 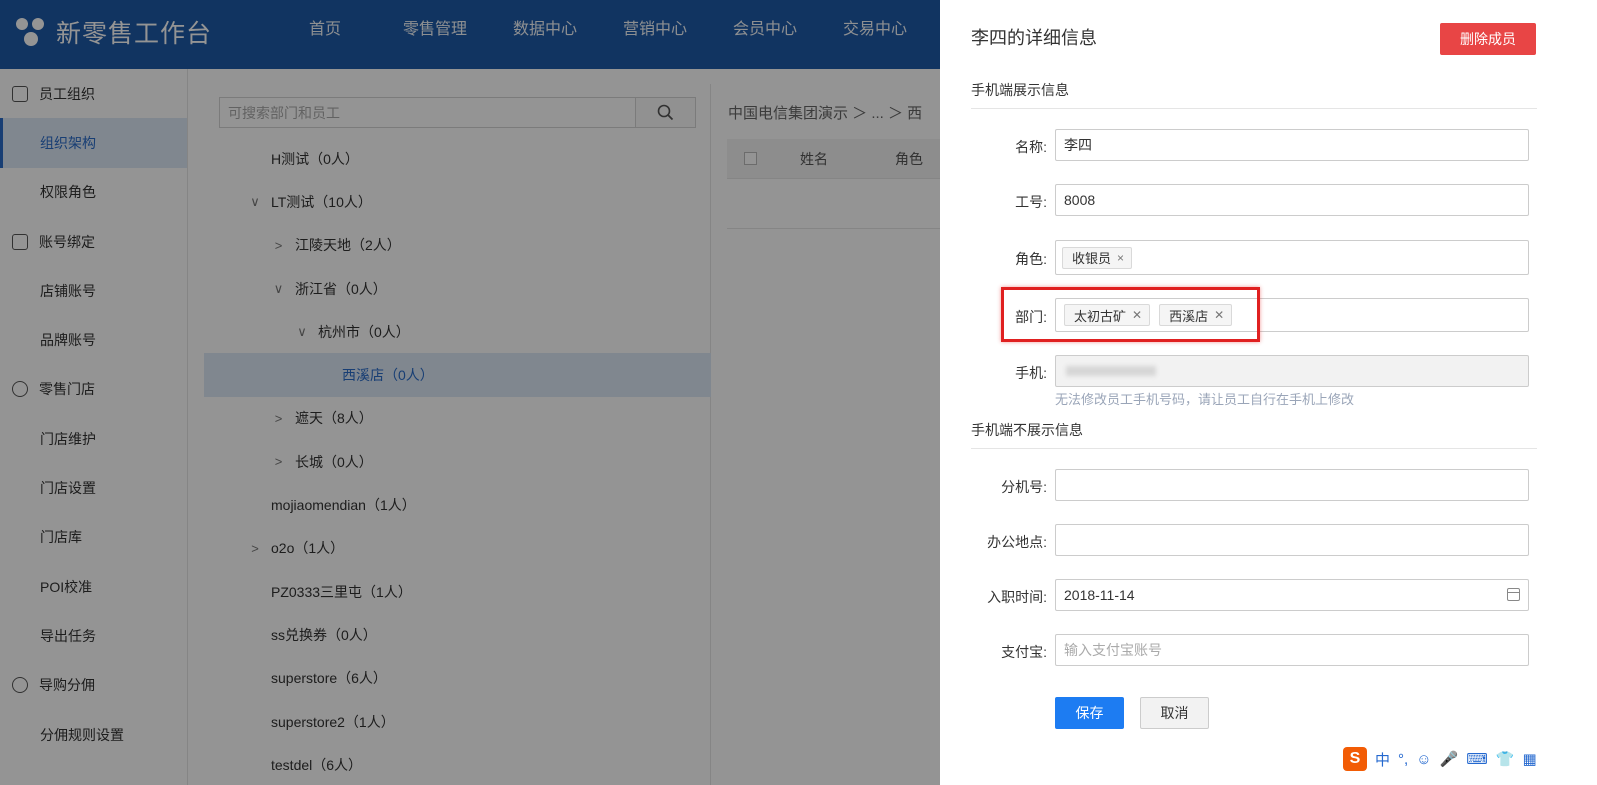 What do you see at coordinates (1477, 759) in the screenshot?
I see `ime-keyboard-icon: ⌨` at bounding box center [1477, 759].